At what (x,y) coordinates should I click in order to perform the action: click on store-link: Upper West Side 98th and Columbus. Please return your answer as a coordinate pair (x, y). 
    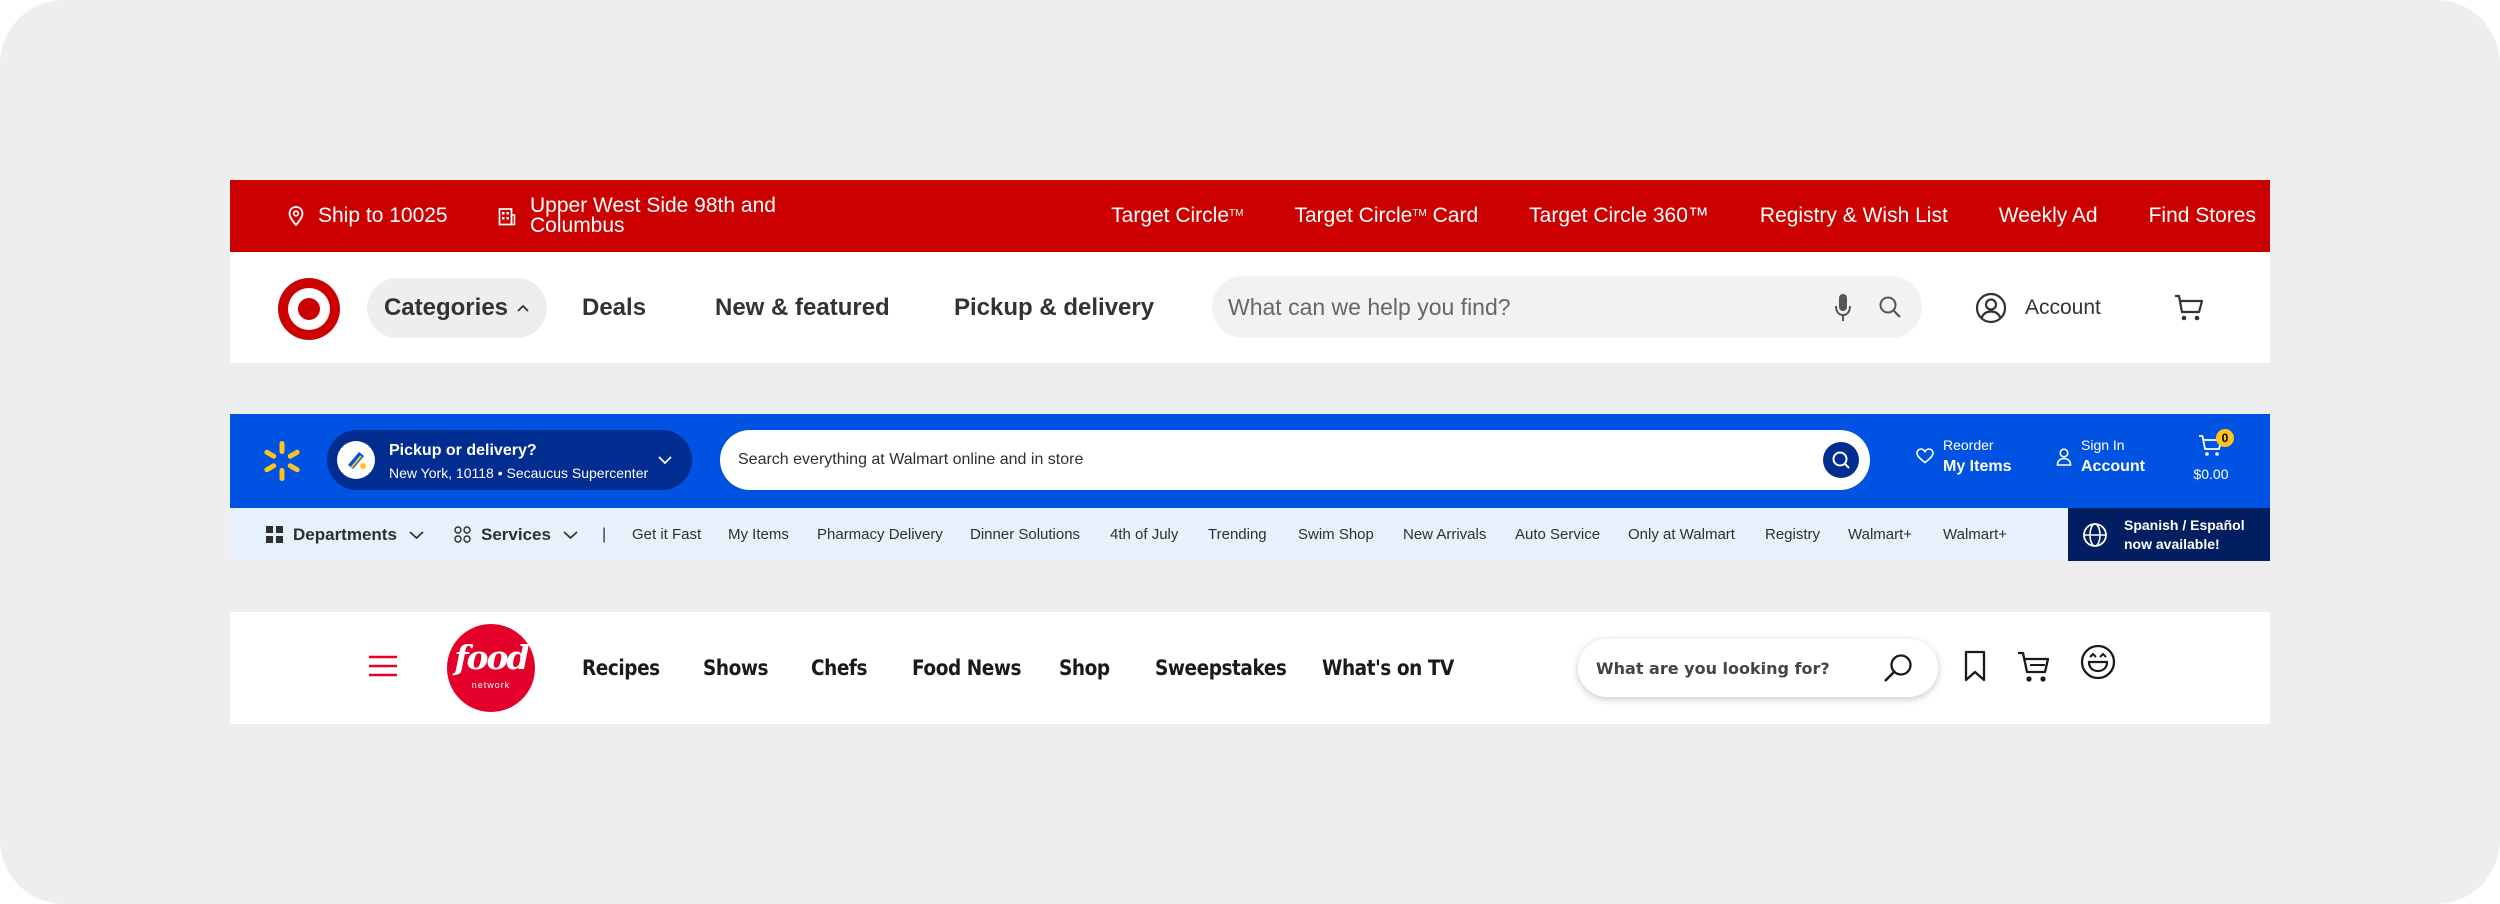
    Looking at the image, I should click on (644, 216).